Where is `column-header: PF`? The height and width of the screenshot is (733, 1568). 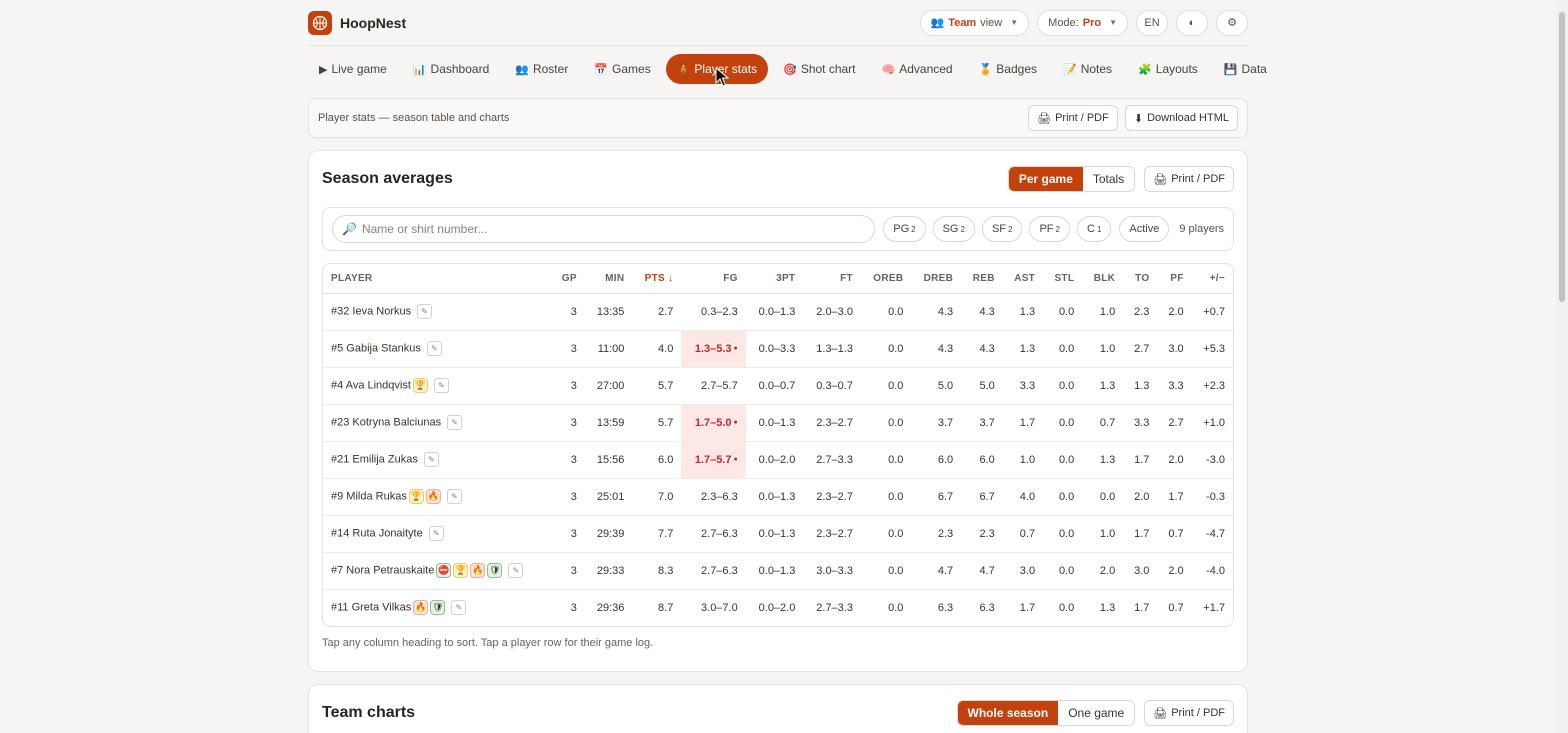 column-header: PF is located at coordinates (1174, 279).